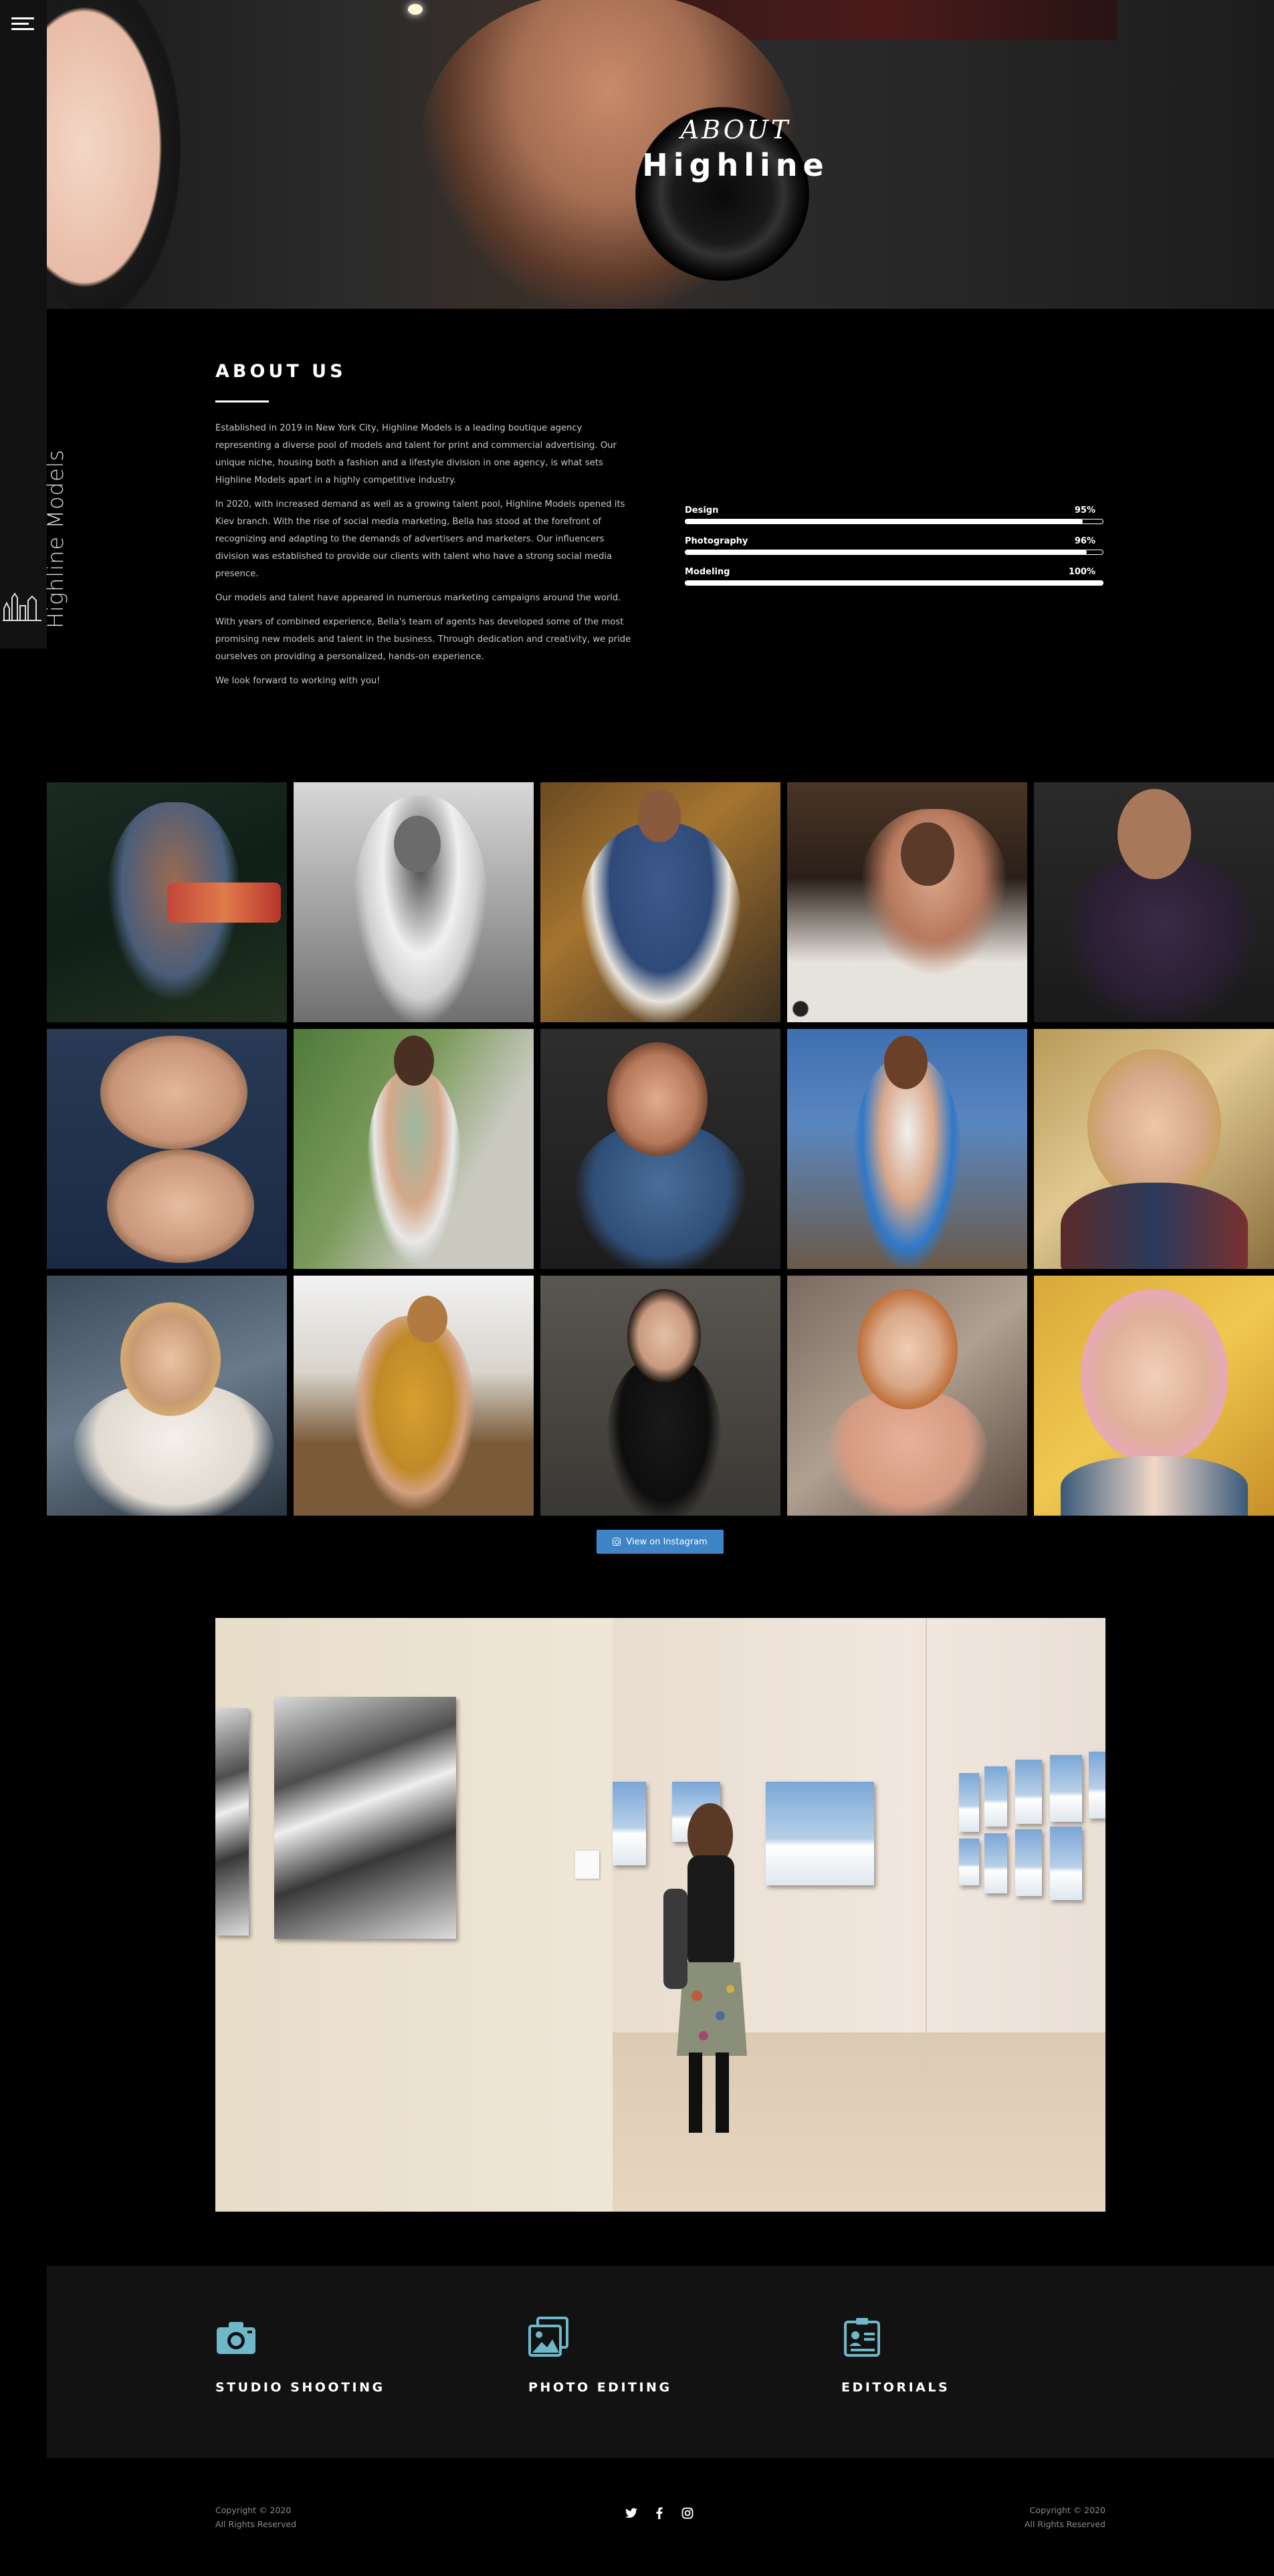 This screenshot has height=2576, width=1274. Describe the element at coordinates (631, 2513) in the screenshot. I see `twitter-icon` at that location.